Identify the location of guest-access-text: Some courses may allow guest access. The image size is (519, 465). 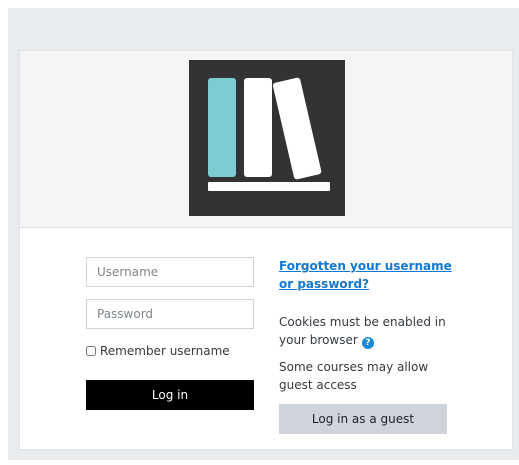
(354, 376).